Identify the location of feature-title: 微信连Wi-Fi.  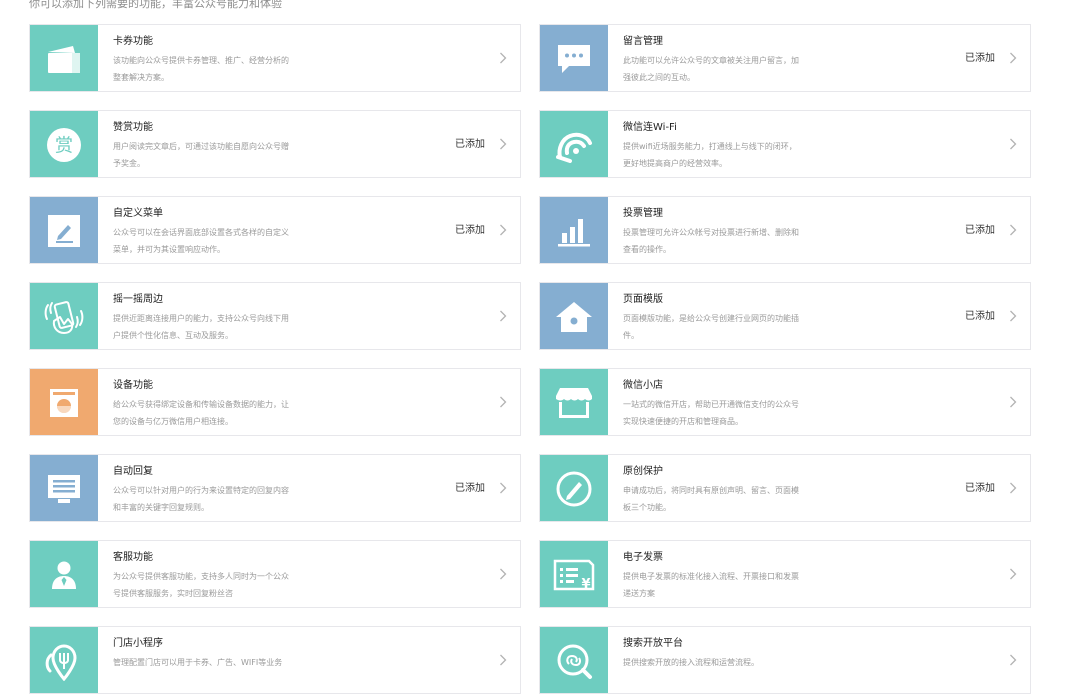
(650, 127).